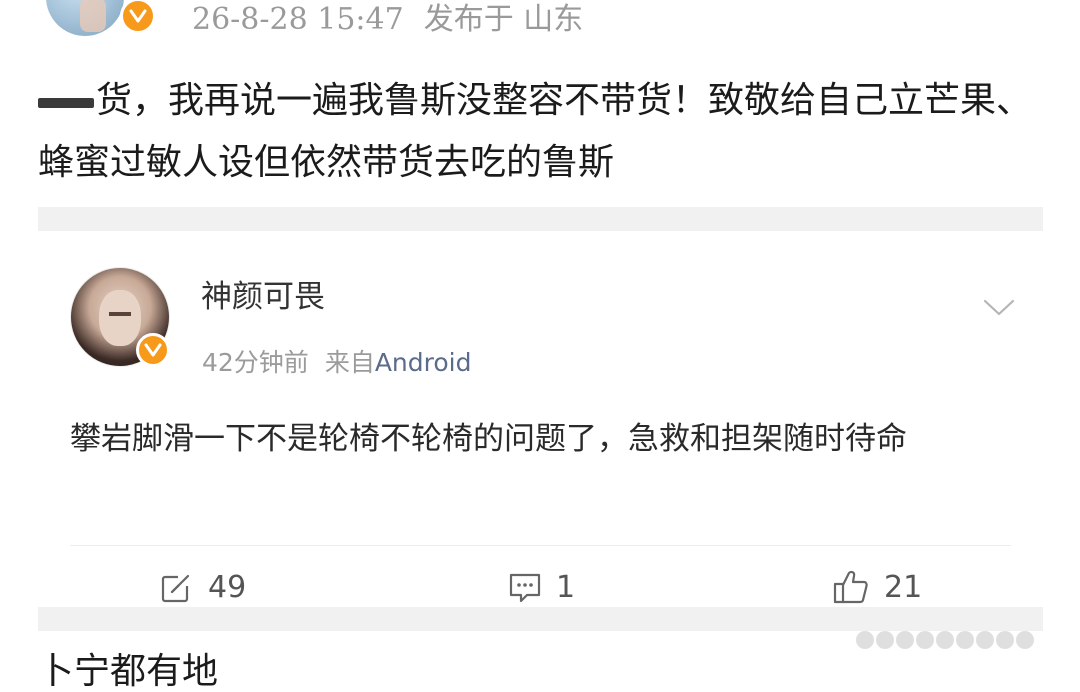  What do you see at coordinates (903, 587) in the screenshot?
I see `like-count: 21` at bounding box center [903, 587].